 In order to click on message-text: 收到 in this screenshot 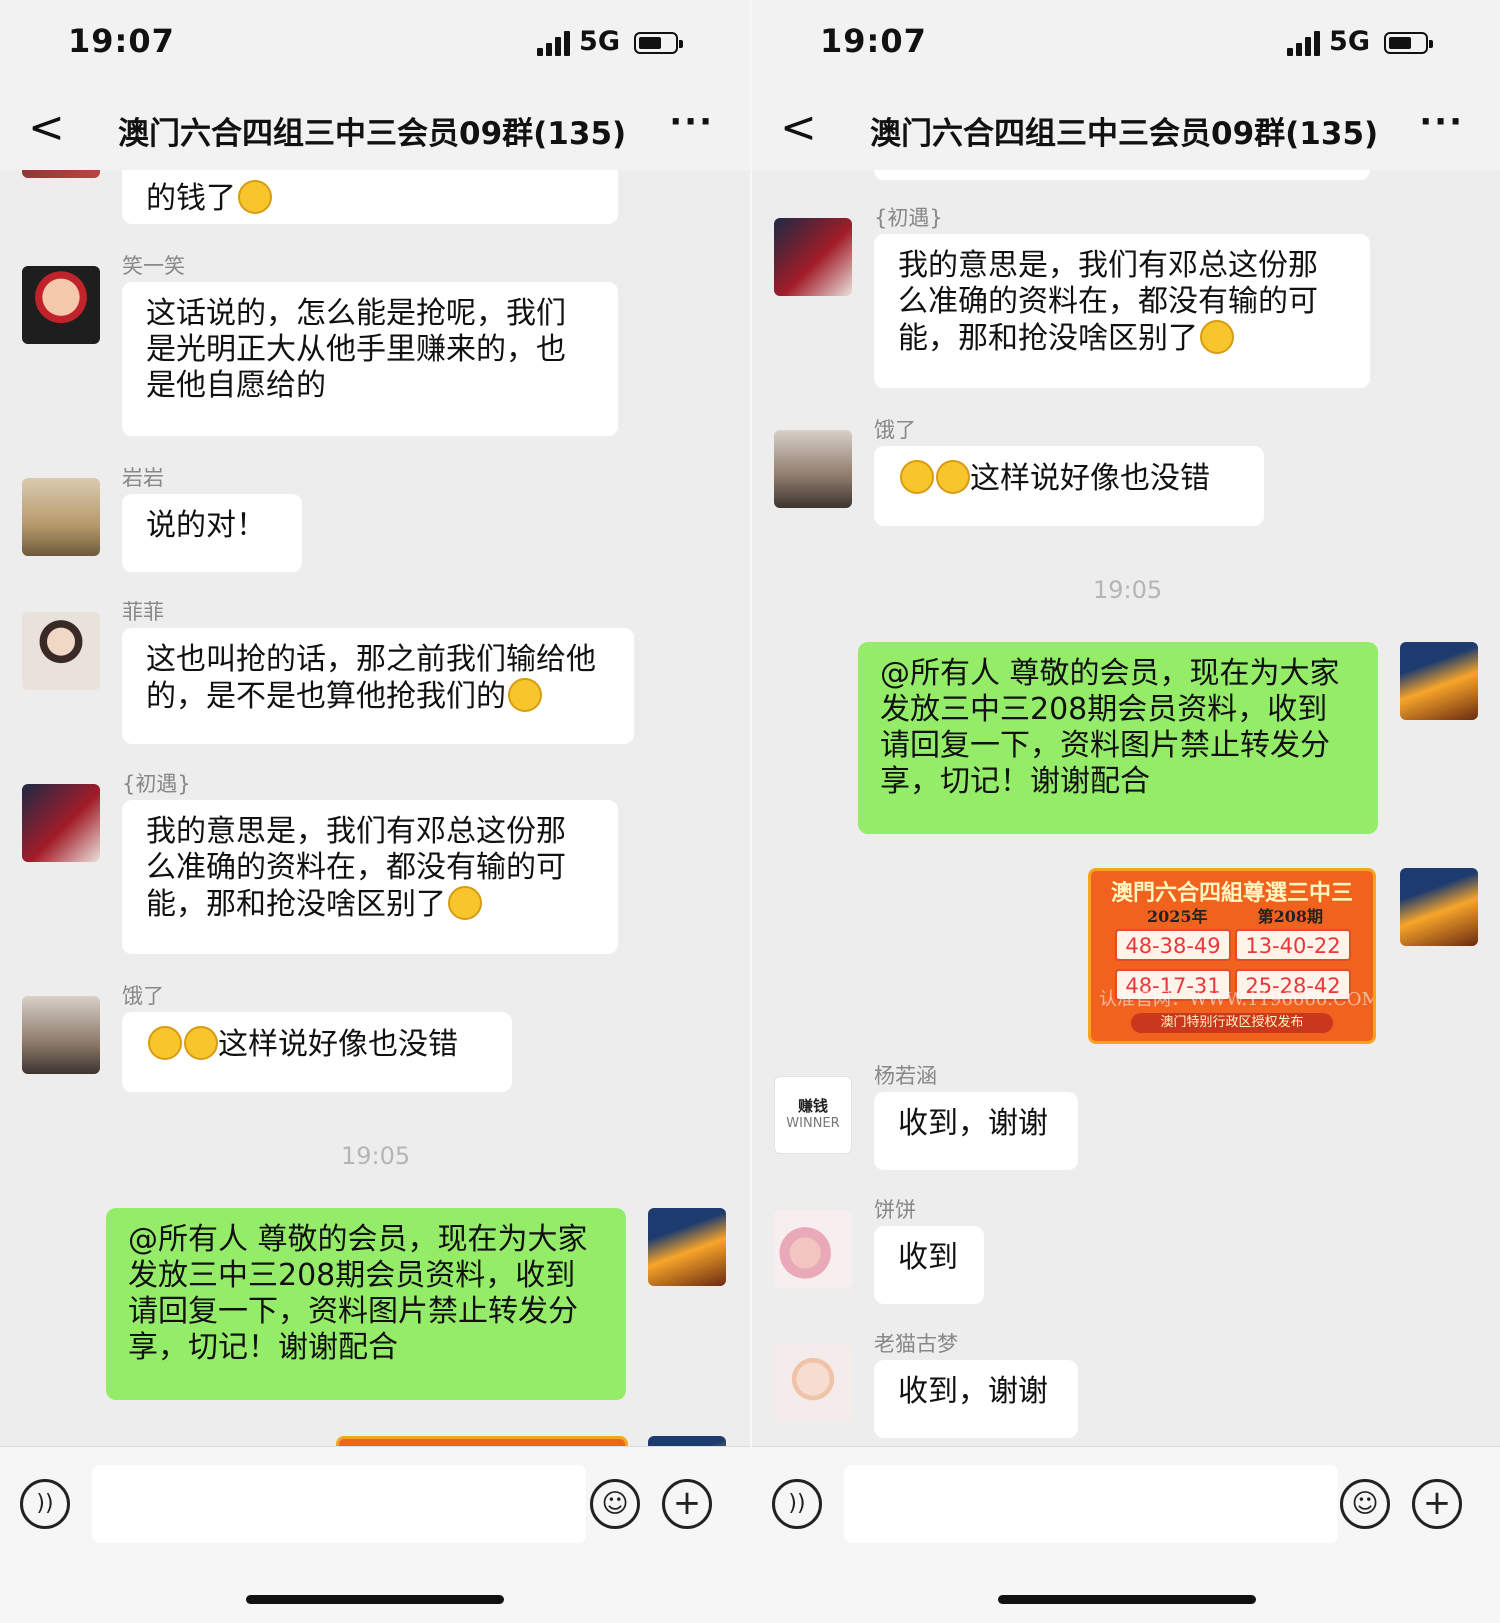, I will do `click(928, 1257)`.